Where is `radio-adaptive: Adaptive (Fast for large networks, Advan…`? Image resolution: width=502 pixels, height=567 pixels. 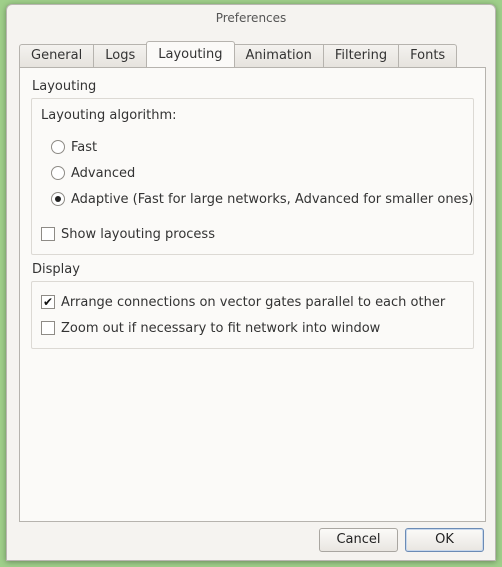
radio-adaptive: Adaptive (Fast for large networks, Advan… is located at coordinates (262, 199).